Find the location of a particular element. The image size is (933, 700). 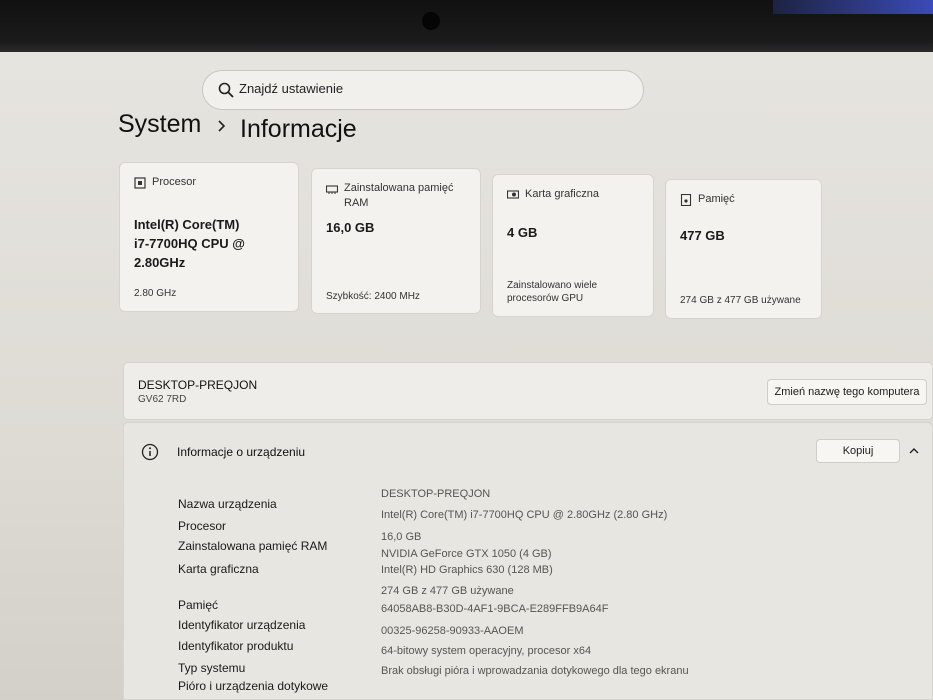

spec-label-ram: Zainstalowana pamięć RAM is located at coordinates (253, 546).